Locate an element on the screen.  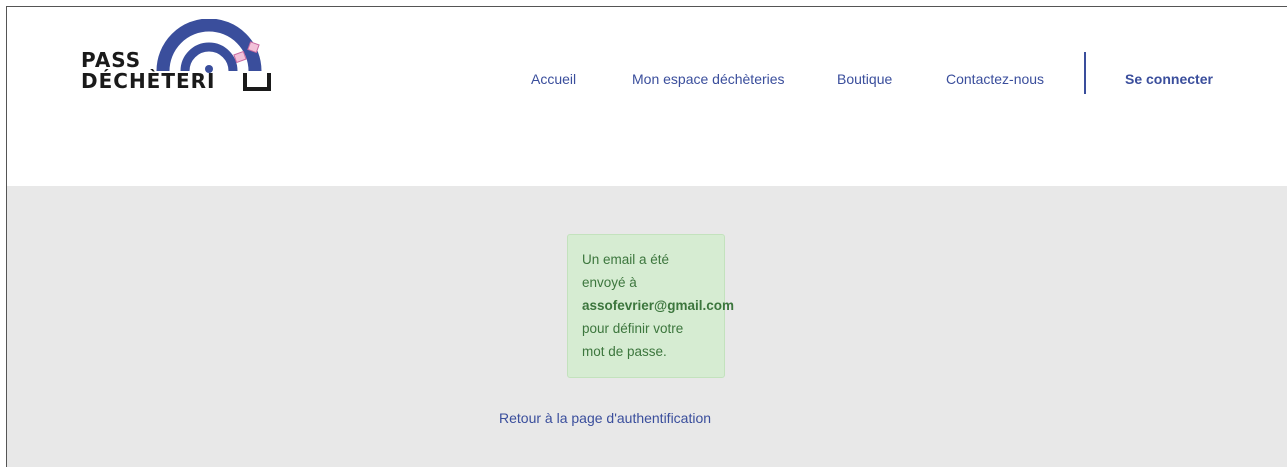
alert-line: mot de passe. is located at coordinates (624, 351).